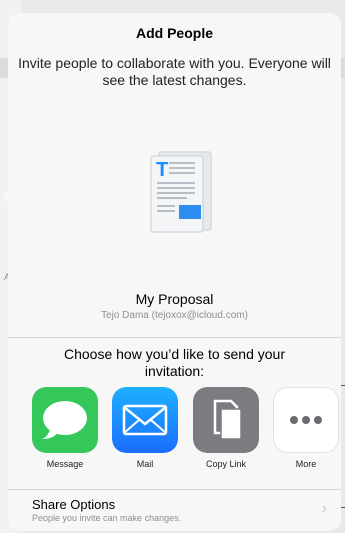 This screenshot has width=345, height=533. What do you see at coordinates (226, 464) in the screenshot?
I see `copy-link-label: Copy Link` at bounding box center [226, 464].